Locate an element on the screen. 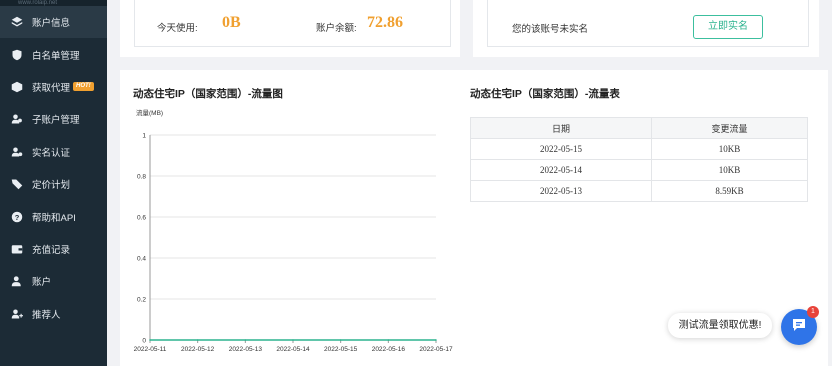 The height and width of the screenshot is (366, 832). chart-y-tick-label: 0.8 is located at coordinates (141, 177).